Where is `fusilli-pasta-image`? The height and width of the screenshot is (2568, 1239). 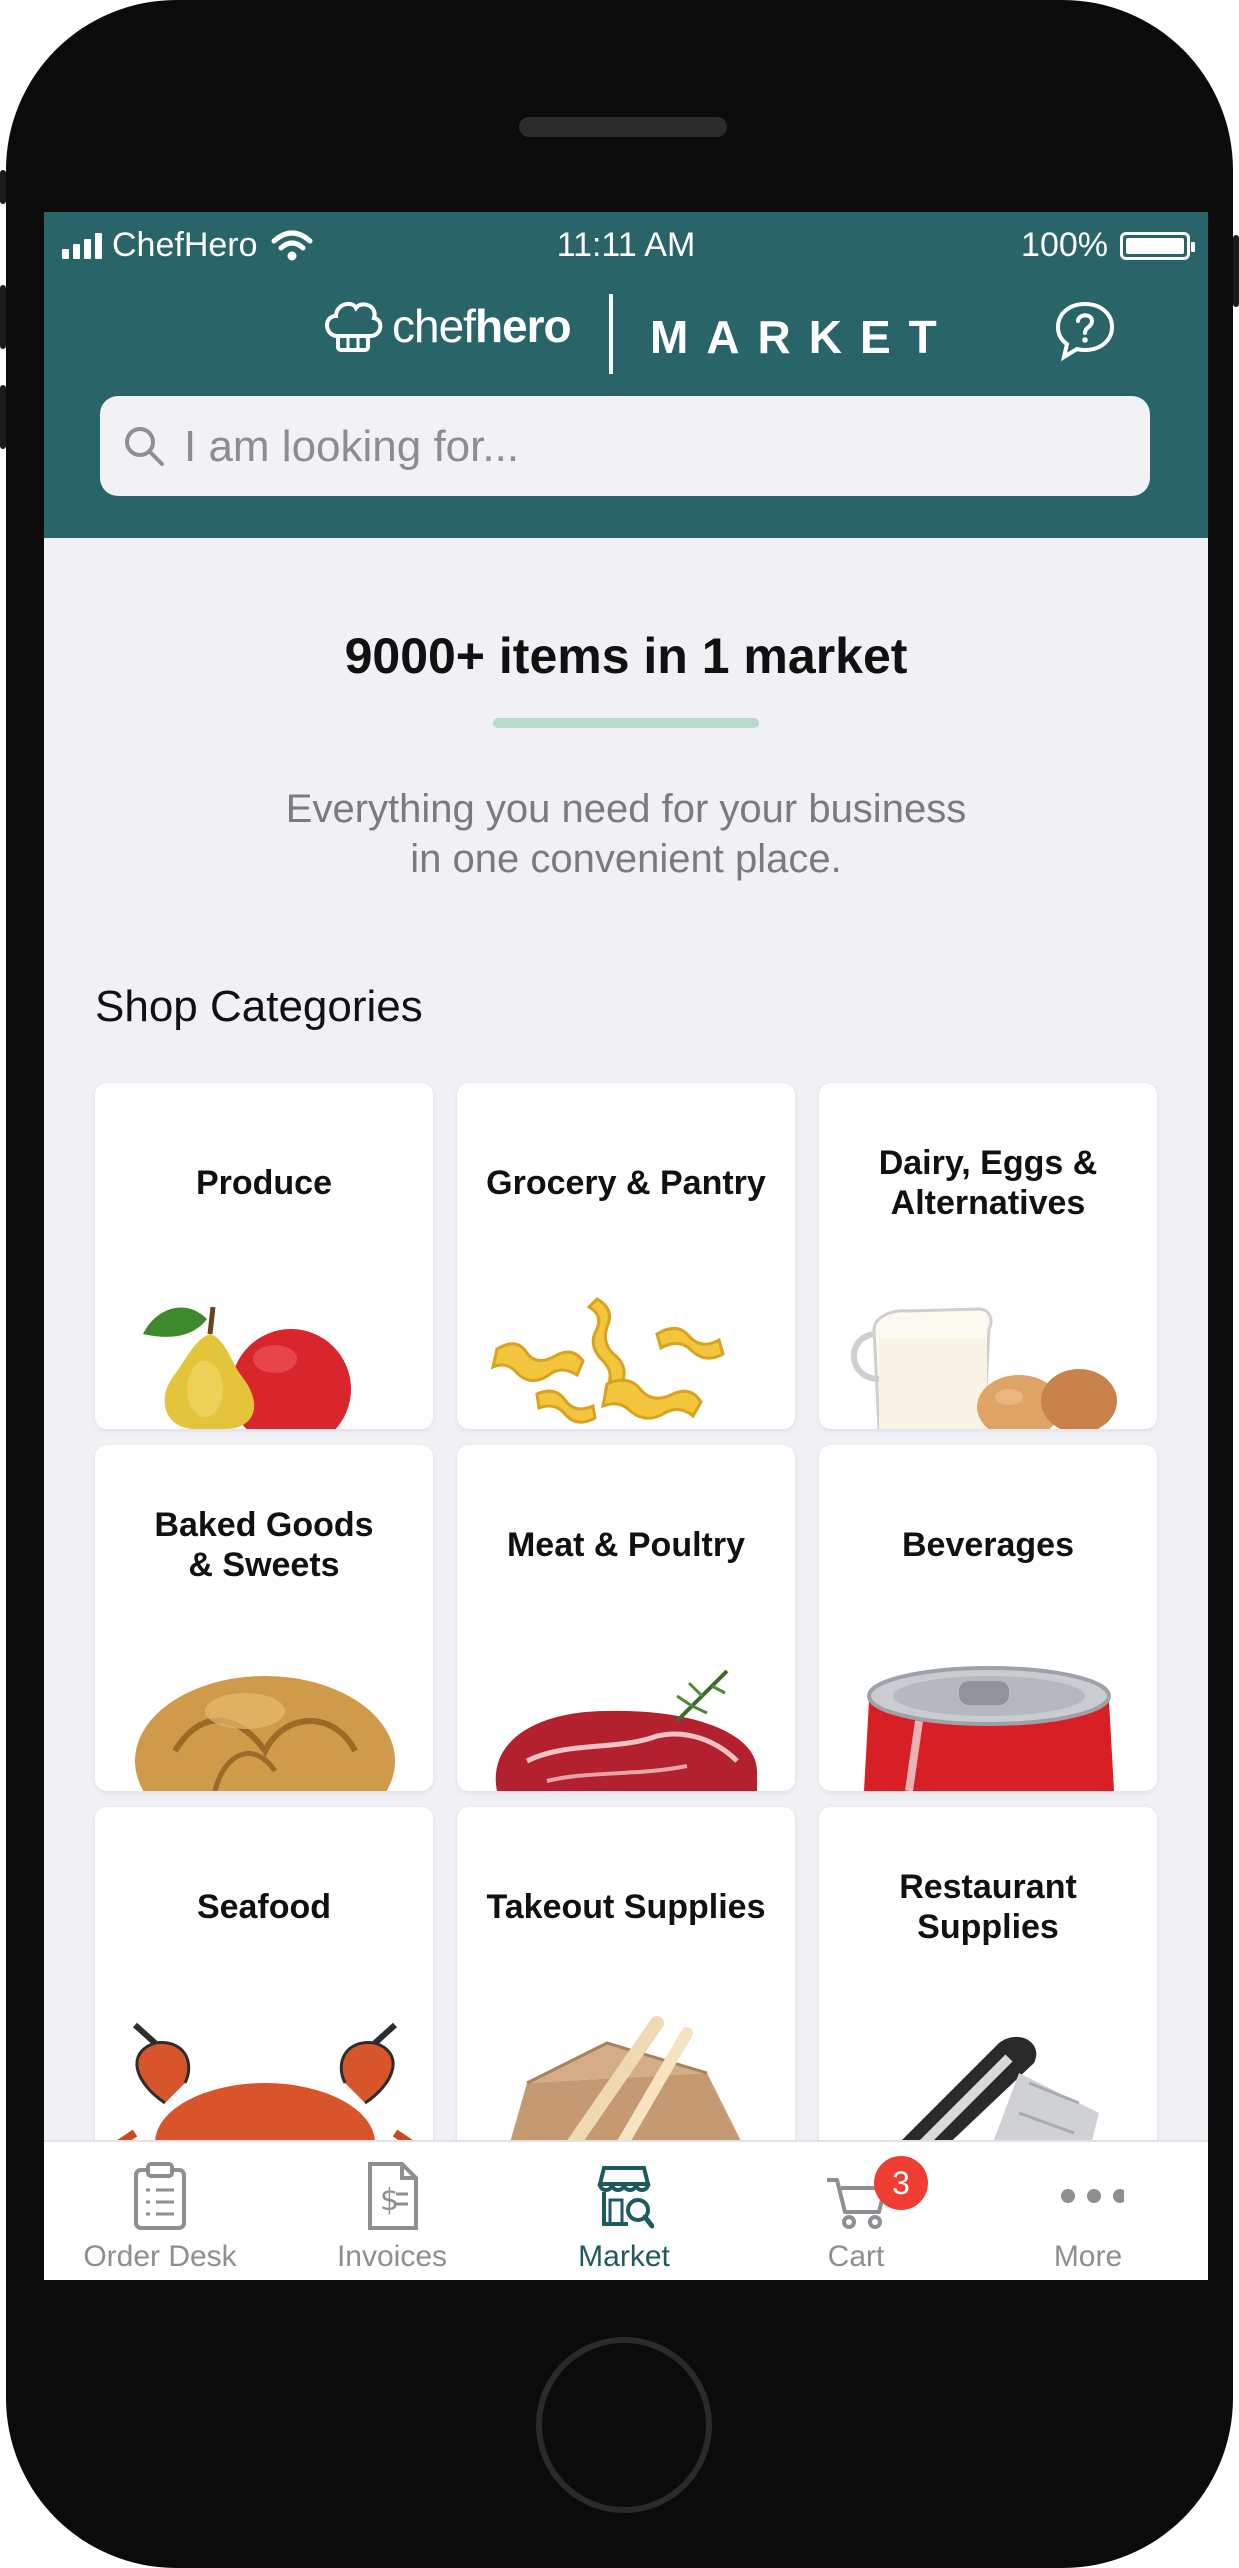
fusilli-pasta-image is located at coordinates (607, 1360).